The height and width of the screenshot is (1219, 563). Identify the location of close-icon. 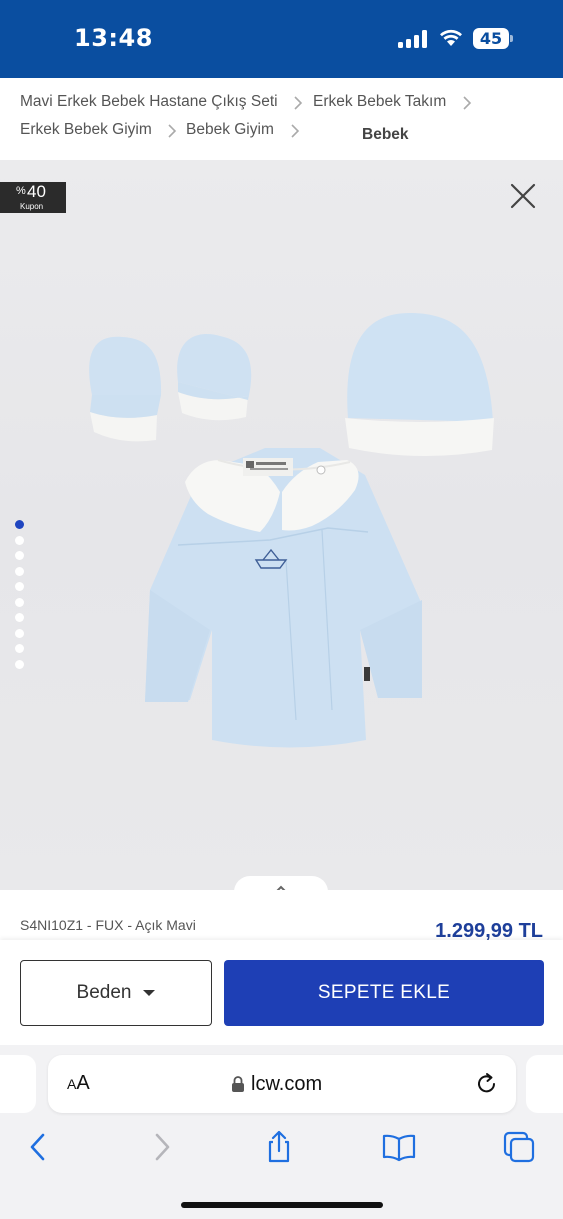
(523, 196).